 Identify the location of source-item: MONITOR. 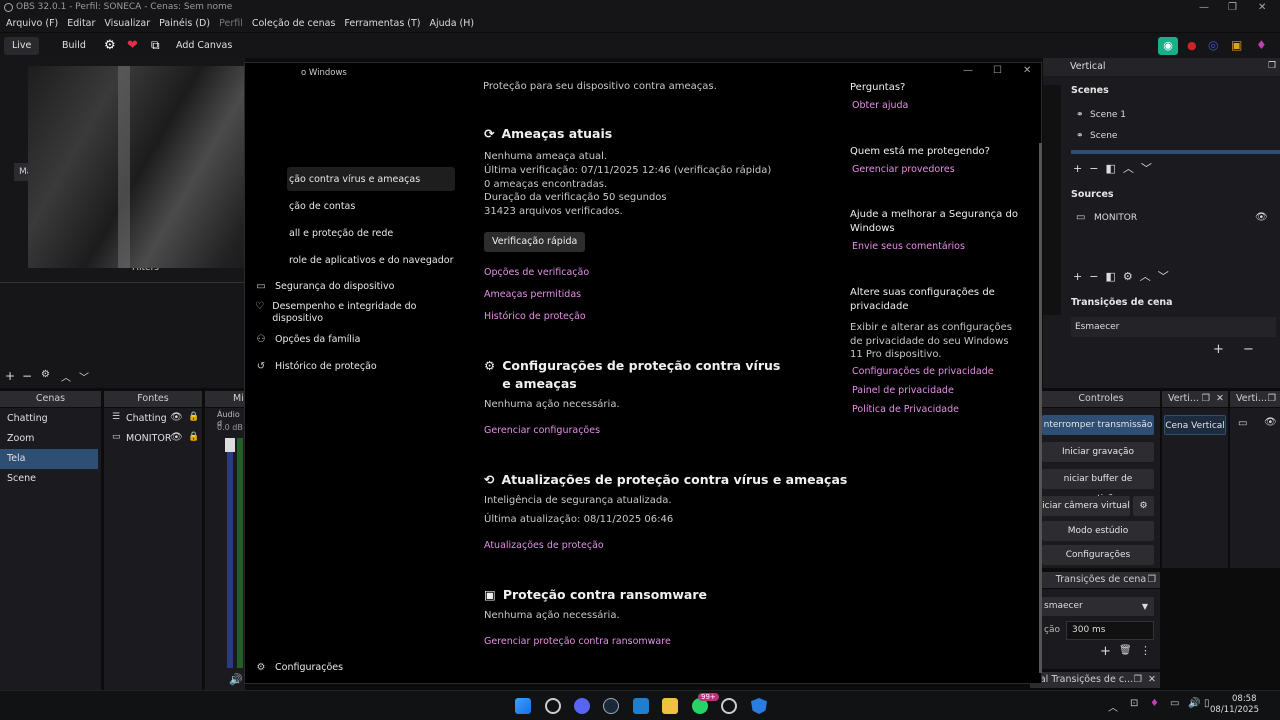
(1115, 218).